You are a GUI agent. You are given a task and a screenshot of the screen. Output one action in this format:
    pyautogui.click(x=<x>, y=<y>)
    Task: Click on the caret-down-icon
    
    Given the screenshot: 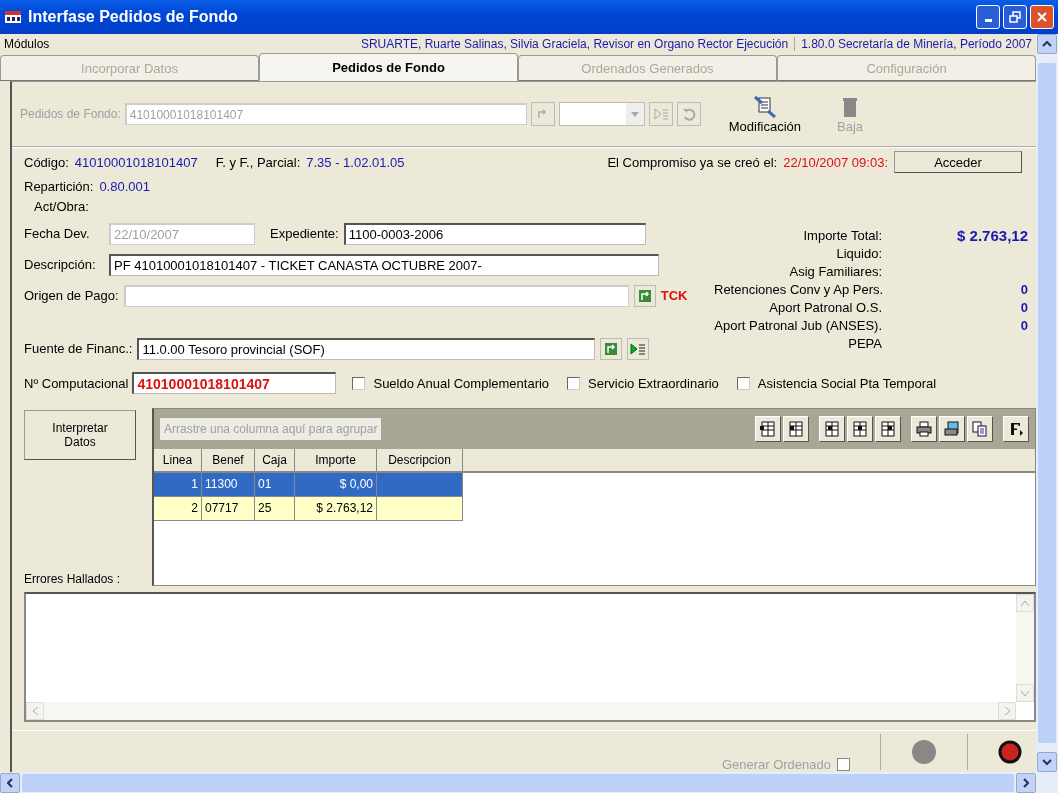 What is the action you would take?
    pyautogui.click(x=1047, y=762)
    